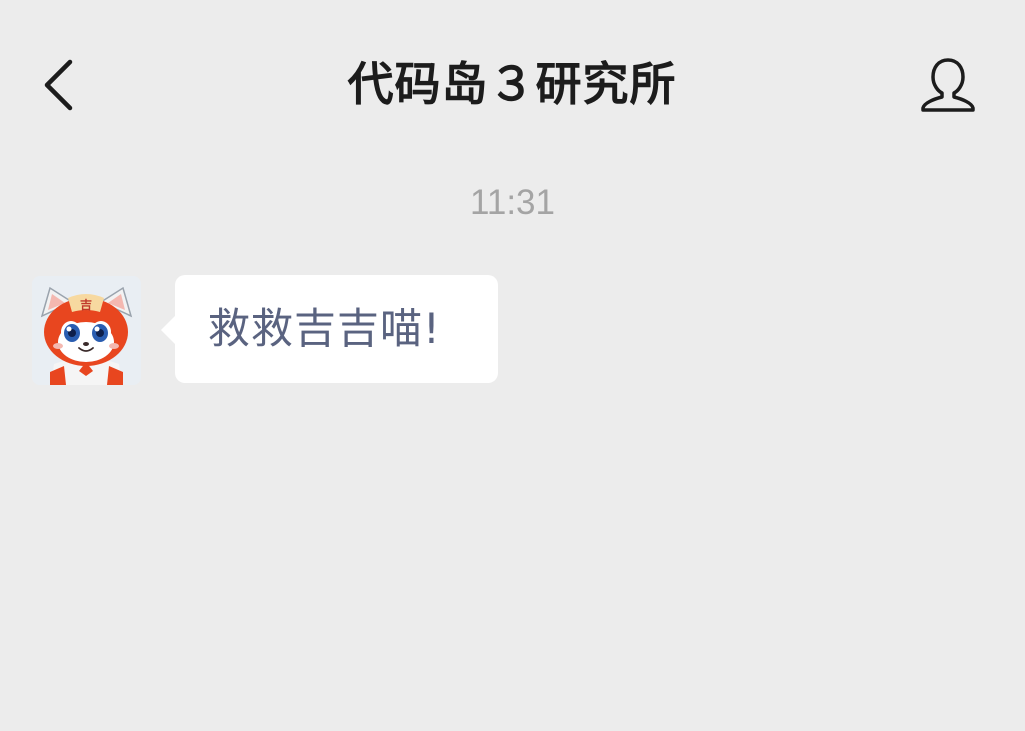 This screenshot has width=1025, height=731. I want to click on sender-avatar: 吉, so click(86, 330).